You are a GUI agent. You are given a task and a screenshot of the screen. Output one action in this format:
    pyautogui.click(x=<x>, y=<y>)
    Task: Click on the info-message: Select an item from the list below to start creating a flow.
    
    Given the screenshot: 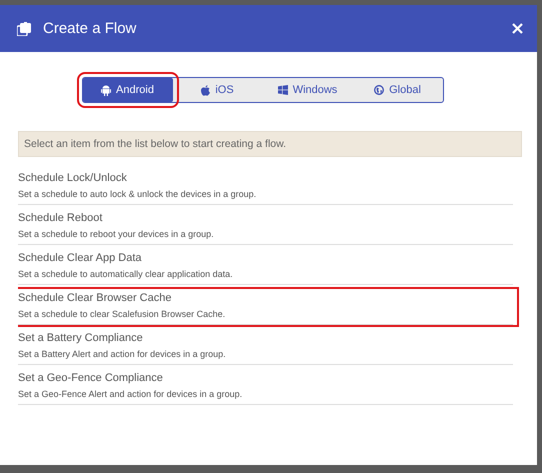 What is the action you would take?
    pyautogui.click(x=270, y=144)
    